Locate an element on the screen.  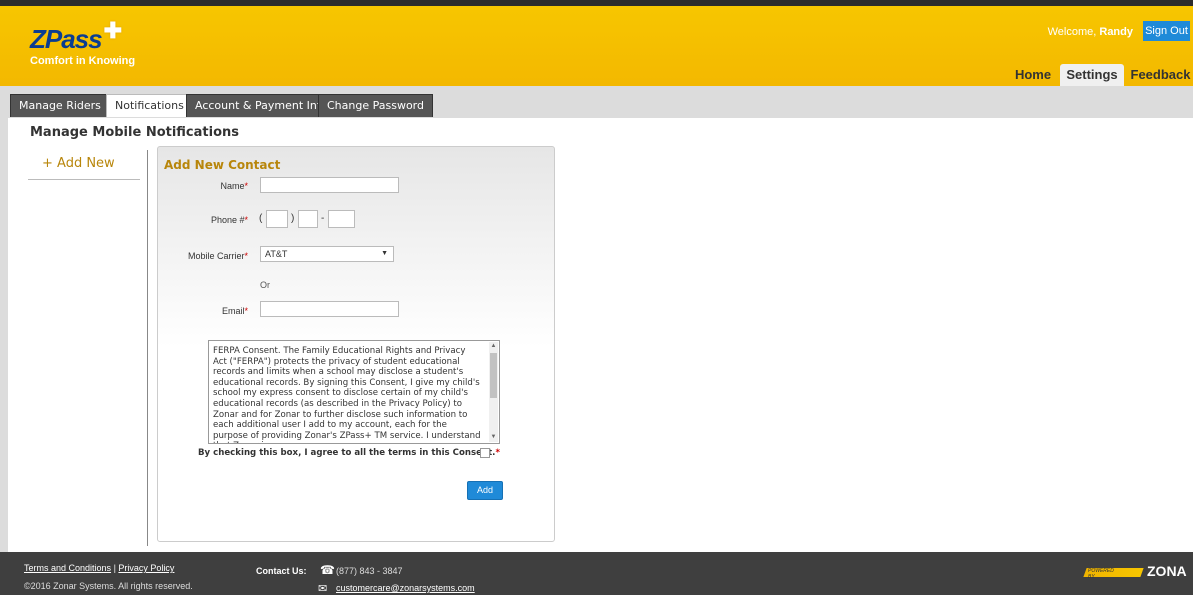
phone-open-paren: ( is located at coordinates (261, 218).